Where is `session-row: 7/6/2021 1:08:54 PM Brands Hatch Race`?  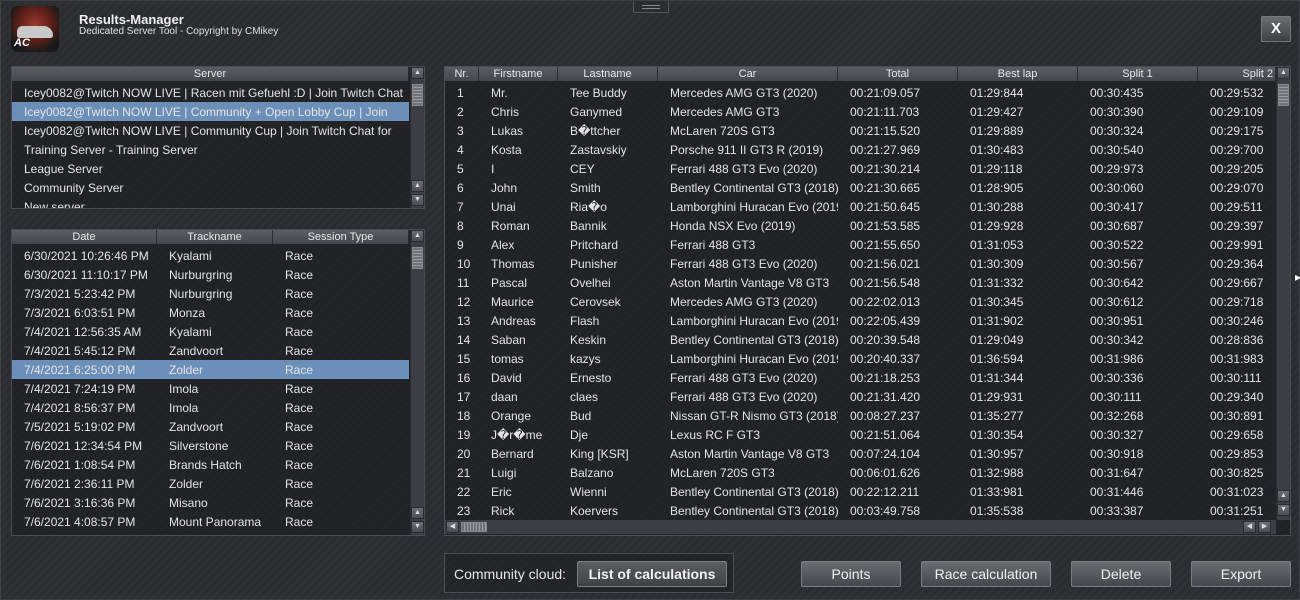
session-row: 7/6/2021 1:08:54 PM Brands Hatch Race is located at coordinates (210, 464).